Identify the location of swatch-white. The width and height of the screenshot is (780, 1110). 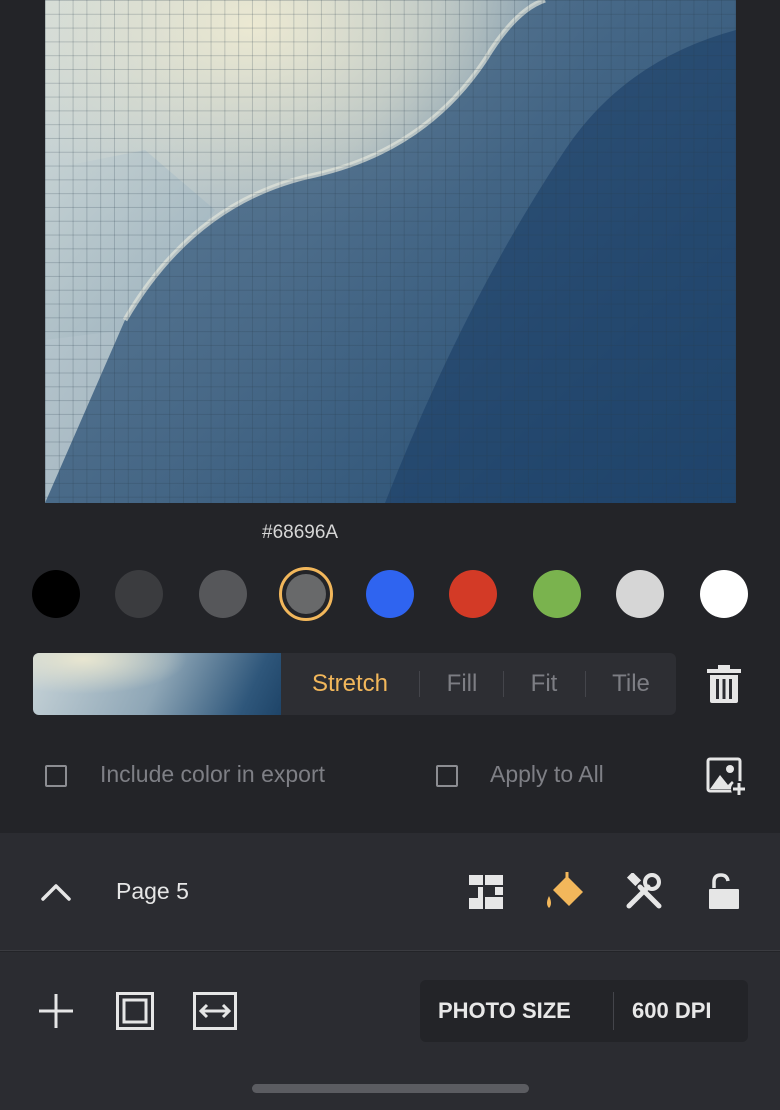
(724, 594).